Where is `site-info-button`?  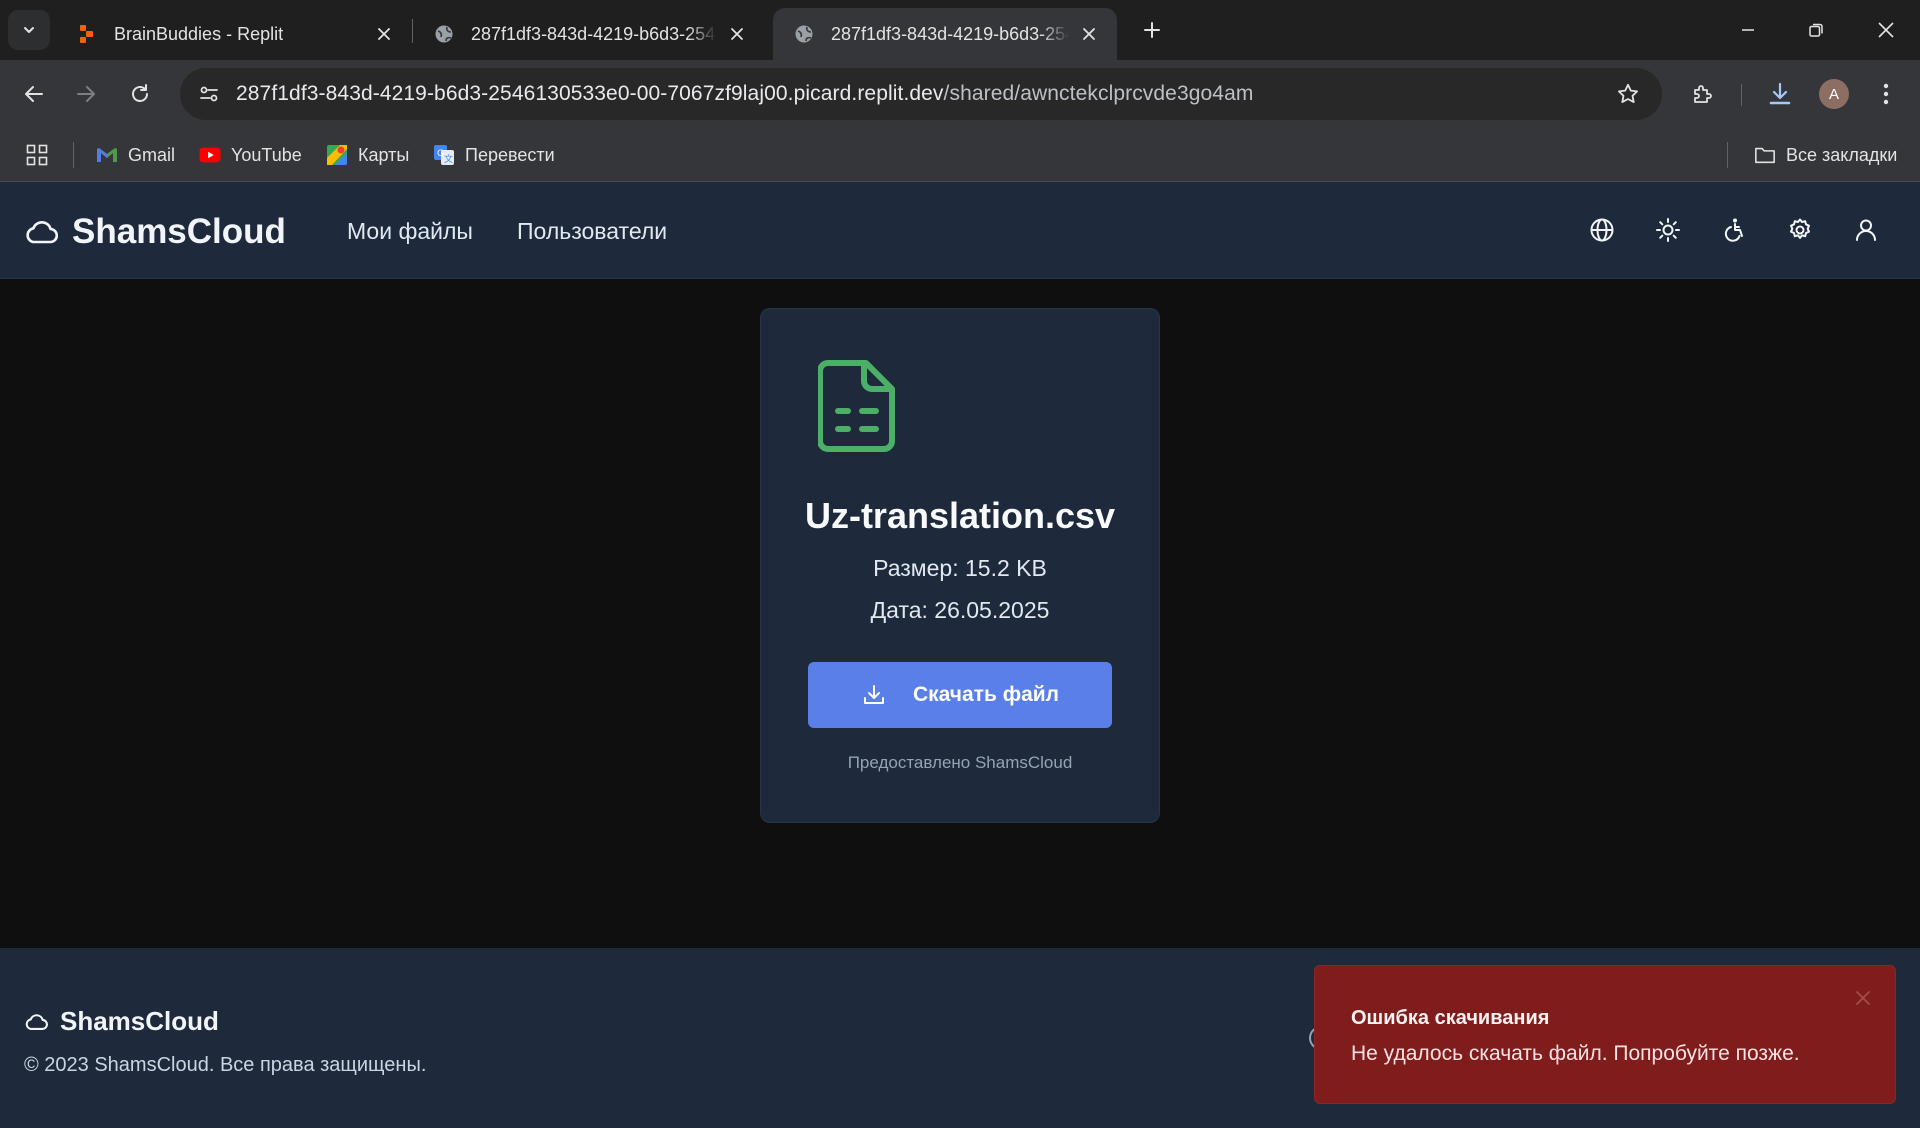
site-info-button is located at coordinates (209, 94).